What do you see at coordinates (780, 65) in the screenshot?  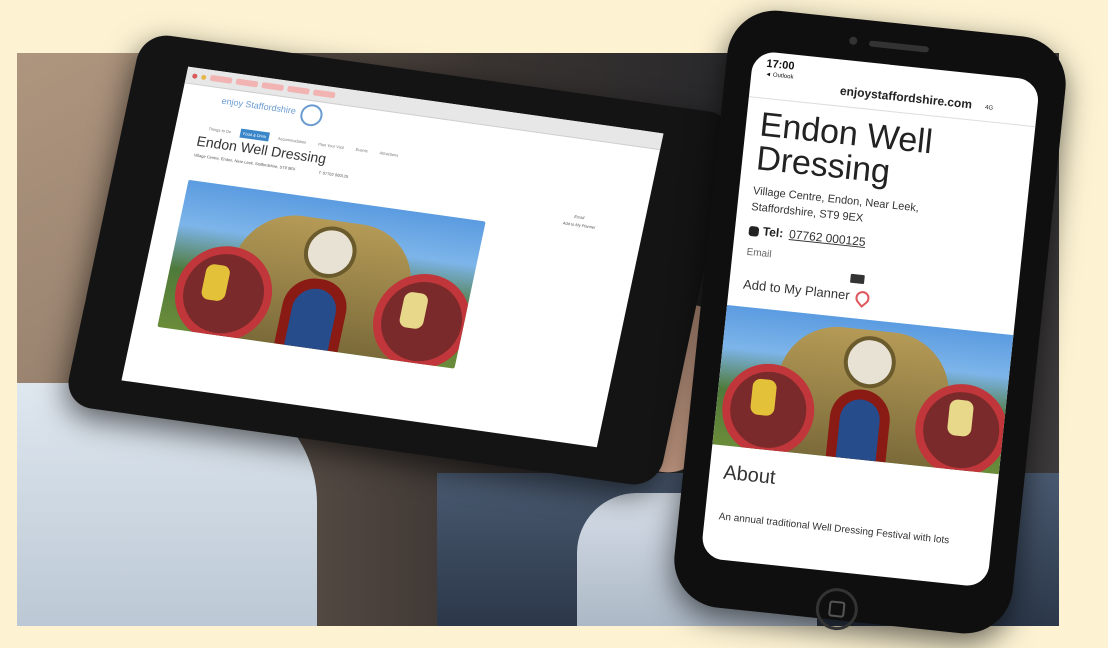 I see `status-time: 17:00` at bounding box center [780, 65].